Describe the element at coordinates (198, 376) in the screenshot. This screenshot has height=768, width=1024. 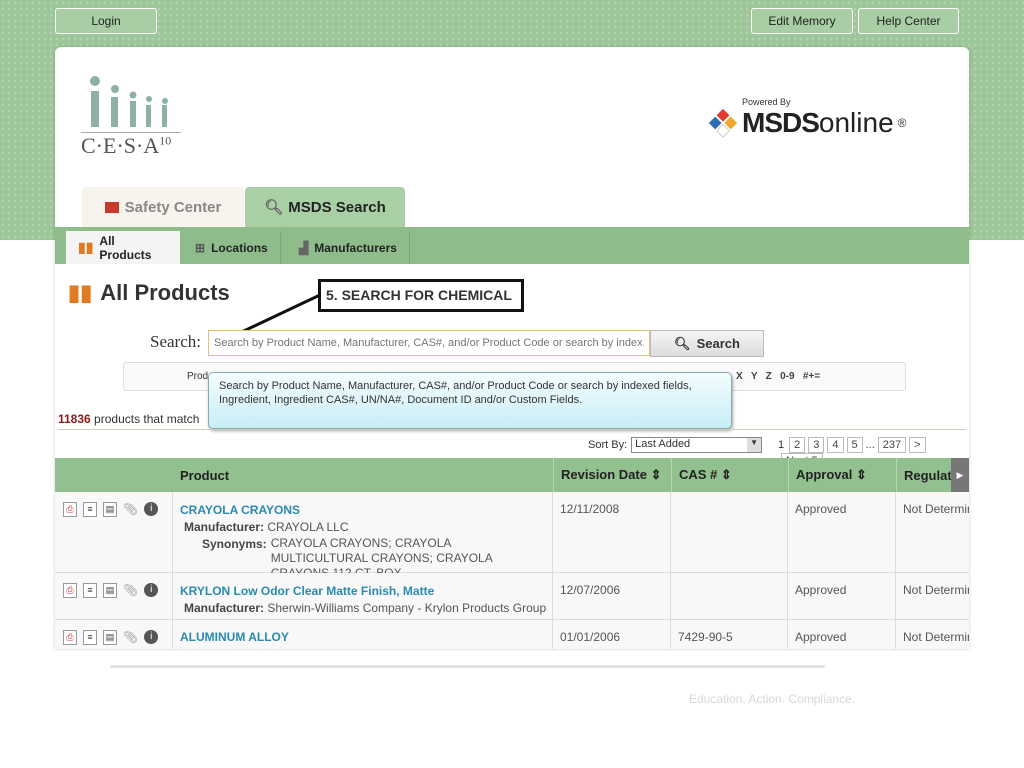
I see `index-prefix: Prod` at that location.